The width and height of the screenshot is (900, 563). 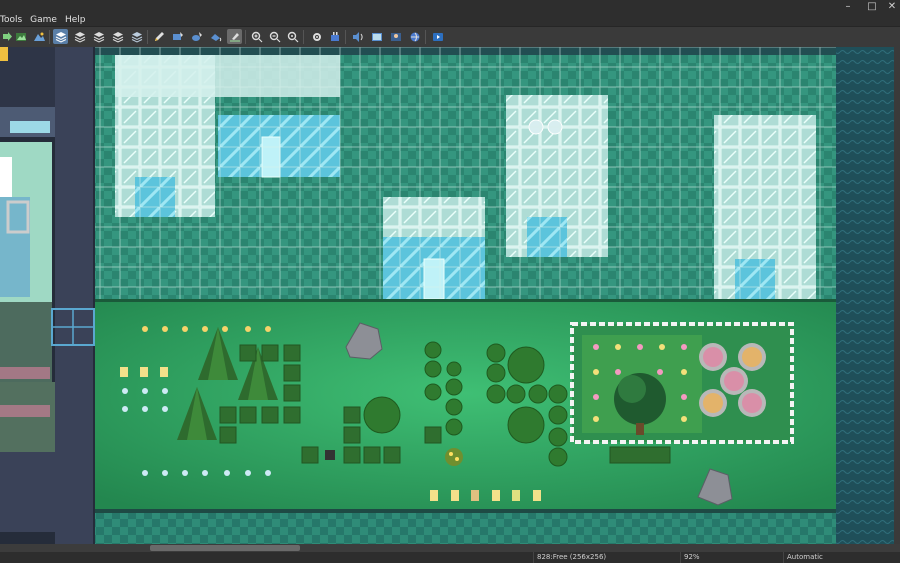 I want to click on event-mode-icon, so click(x=39, y=36).